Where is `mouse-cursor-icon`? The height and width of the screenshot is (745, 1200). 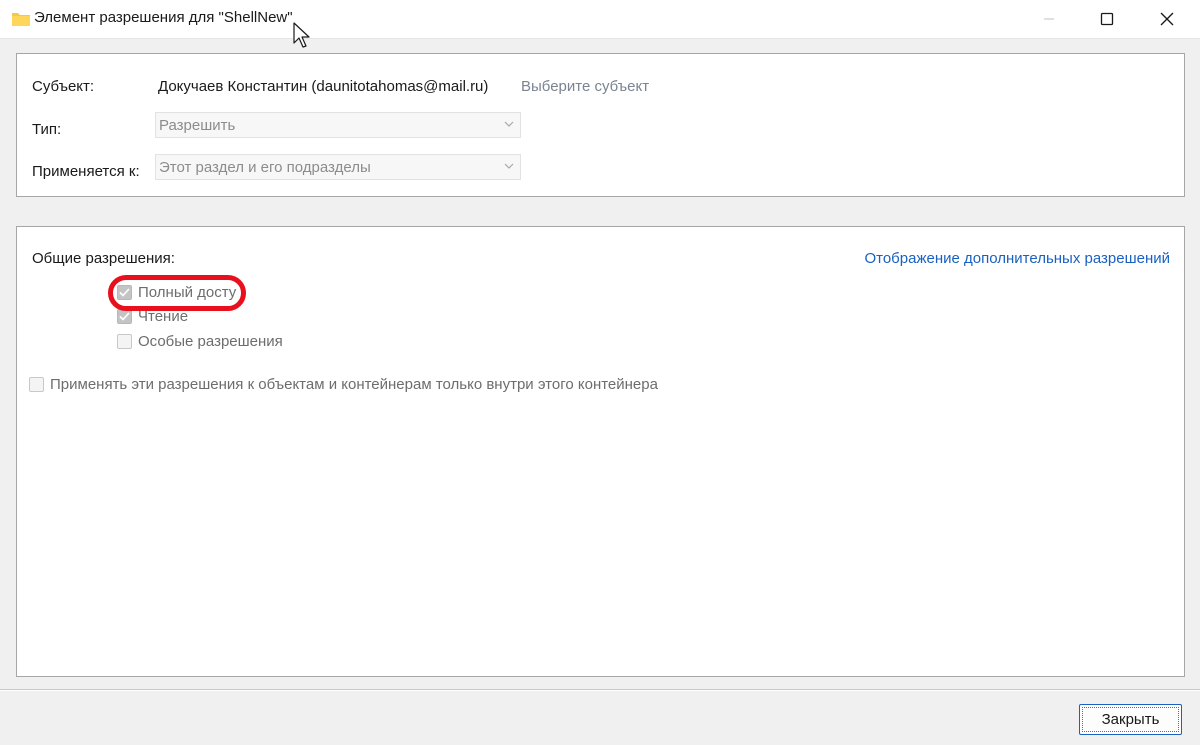
mouse-cursor-icon is located at coordinates (301, 35).